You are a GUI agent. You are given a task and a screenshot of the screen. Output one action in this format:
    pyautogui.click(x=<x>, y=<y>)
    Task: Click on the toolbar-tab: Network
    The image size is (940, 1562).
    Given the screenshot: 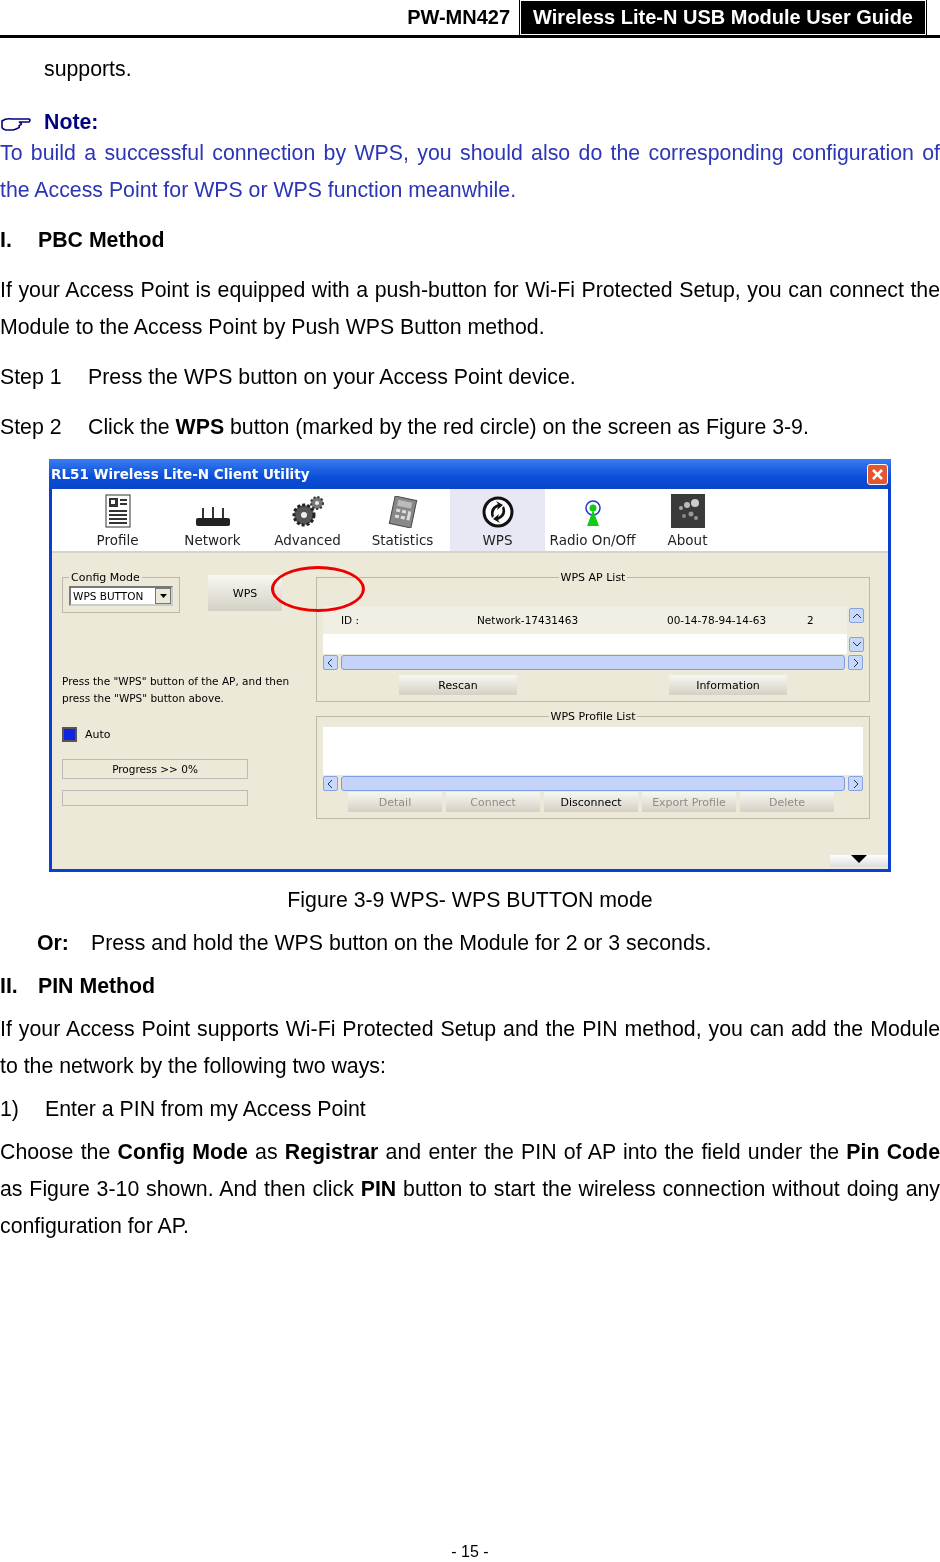 What is the action you would take?
    pyautogui.click(x=212, y=520)
    